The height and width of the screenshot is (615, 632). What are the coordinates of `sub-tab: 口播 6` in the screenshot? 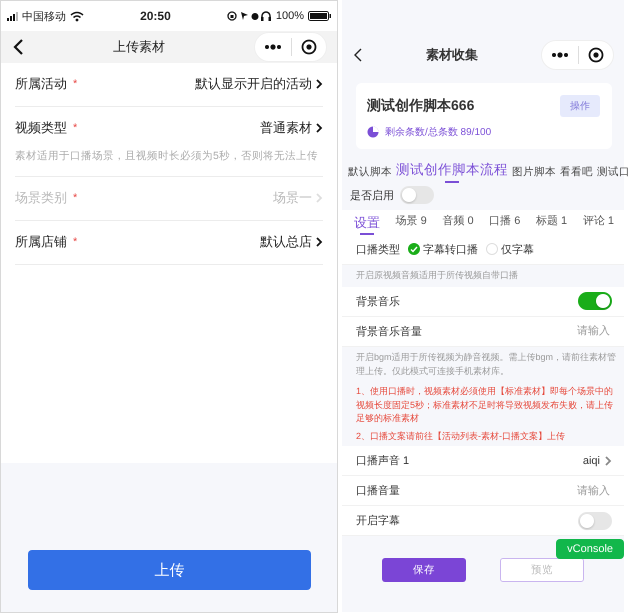 It's located at (504, 225).